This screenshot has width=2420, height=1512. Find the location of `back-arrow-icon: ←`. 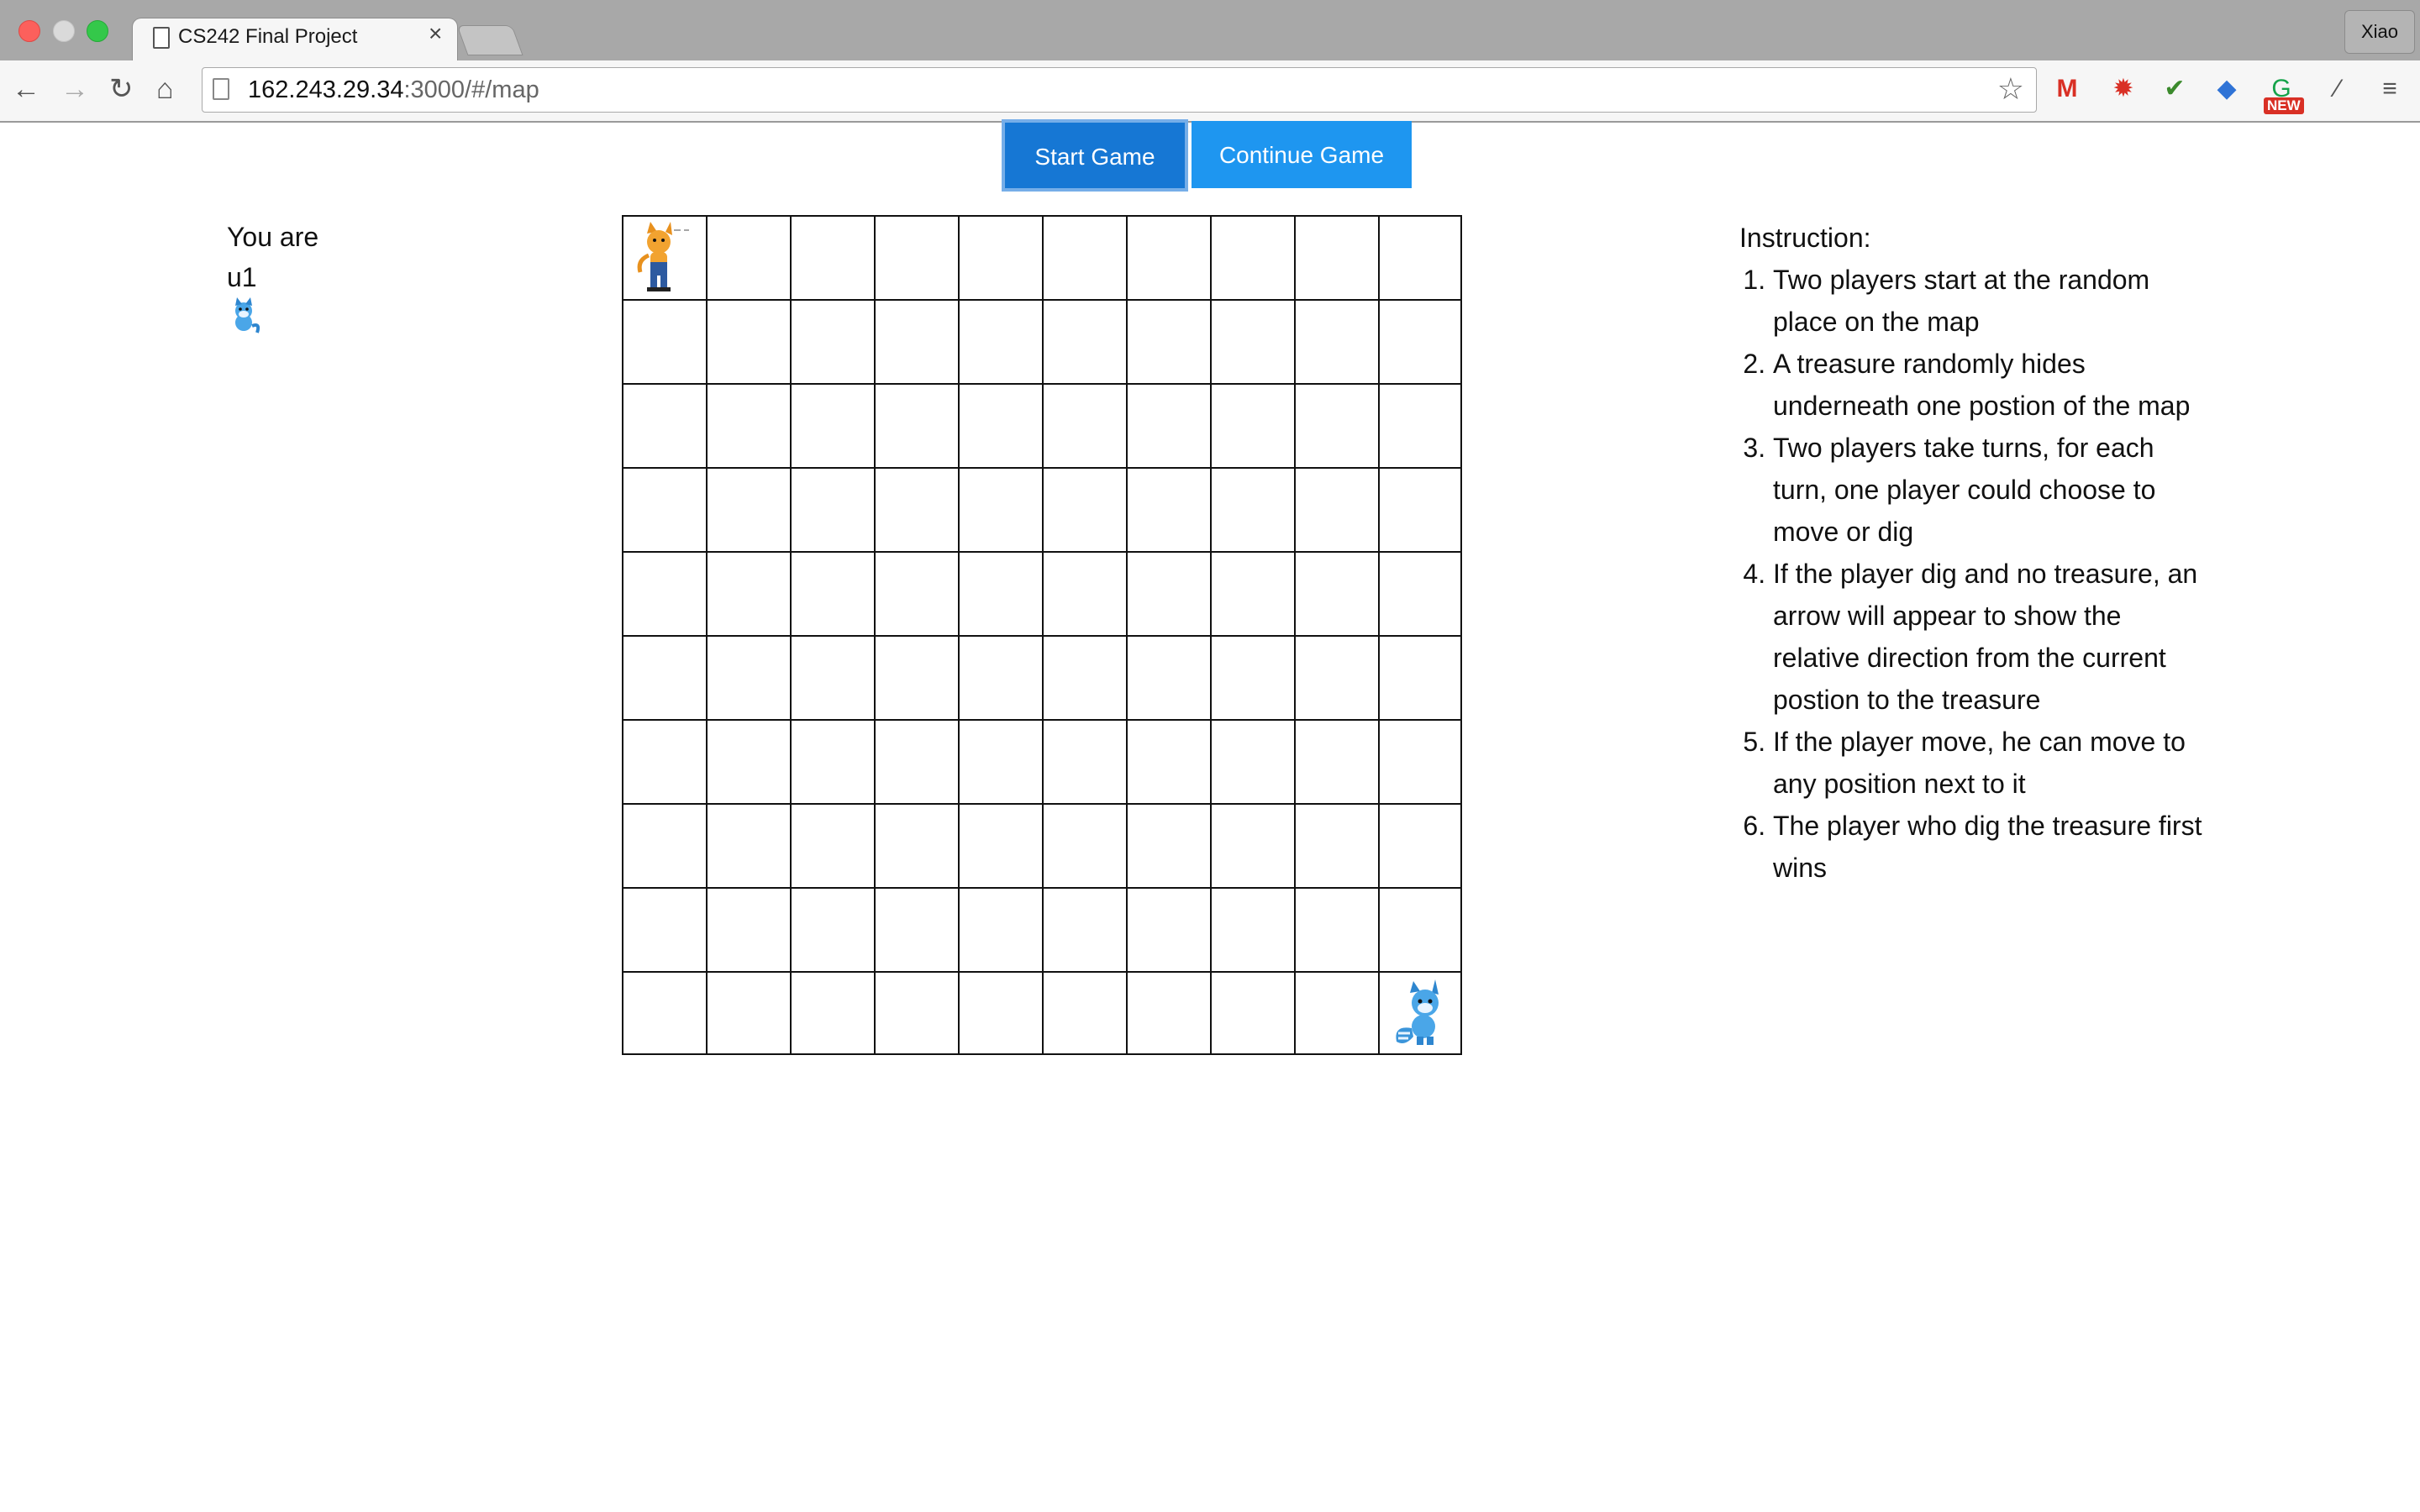

back-arrow-icon: ← is located at coordinates (26, 89).